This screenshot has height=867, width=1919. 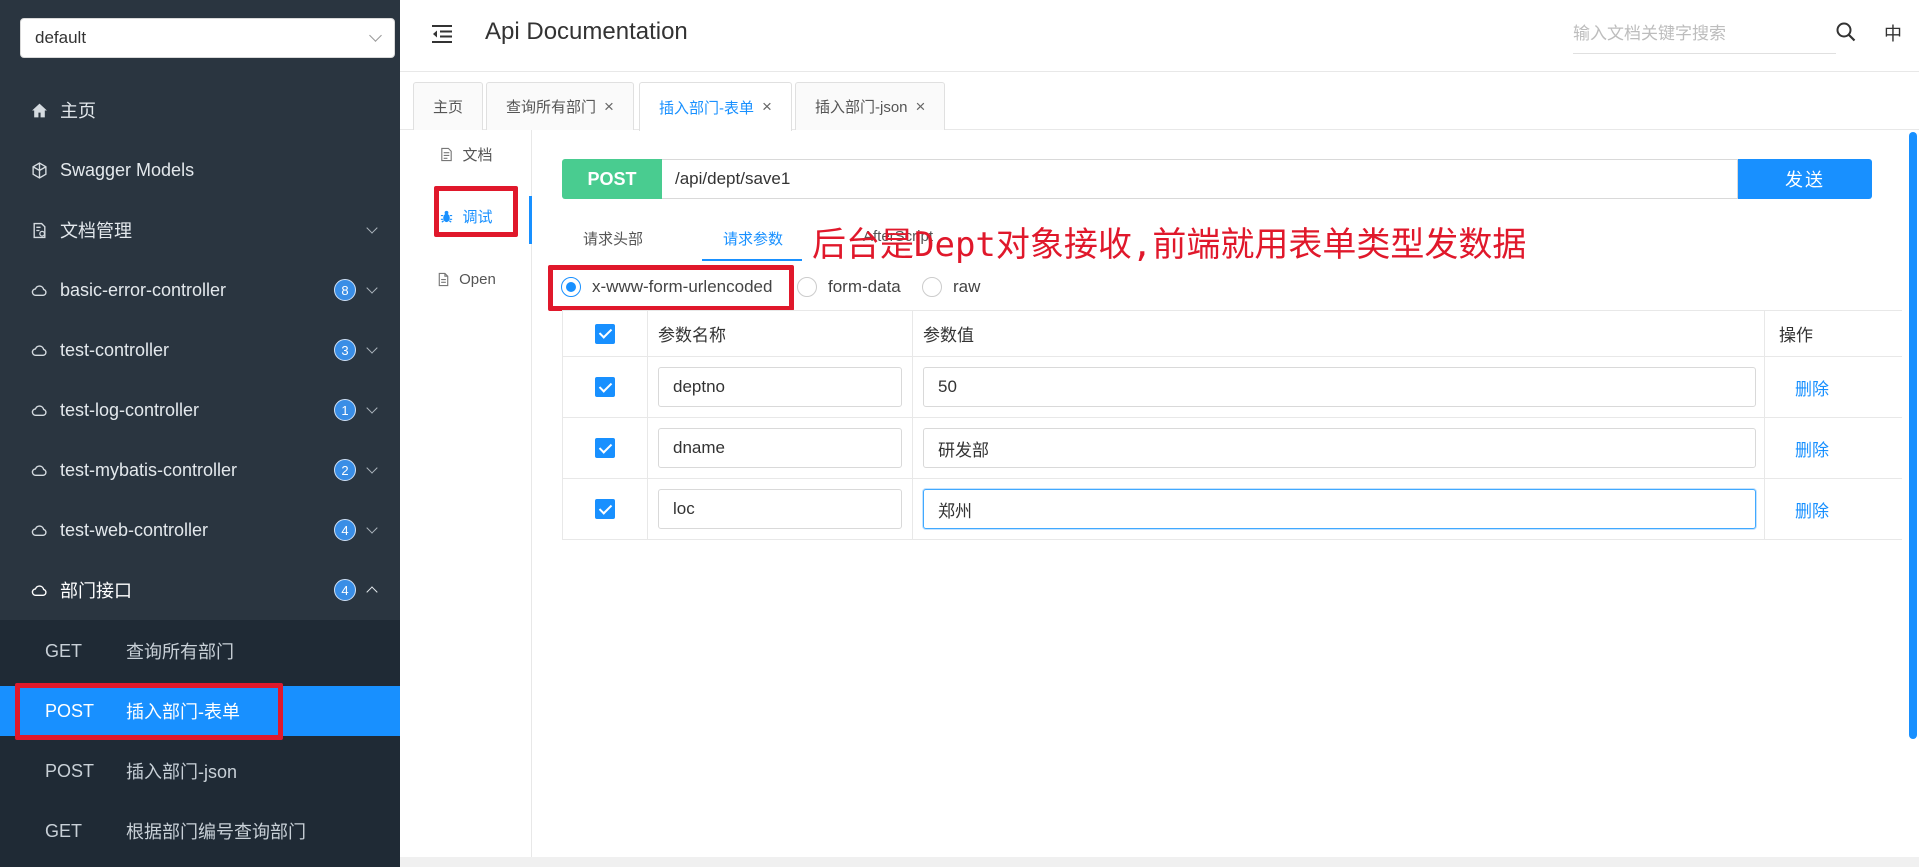 What do you see at coordinates (200, 831) in the screenshot?
I see `sub-item-get-dept-by-no: GET 根据部门编号查询部门` at bounding box center [200, 831].